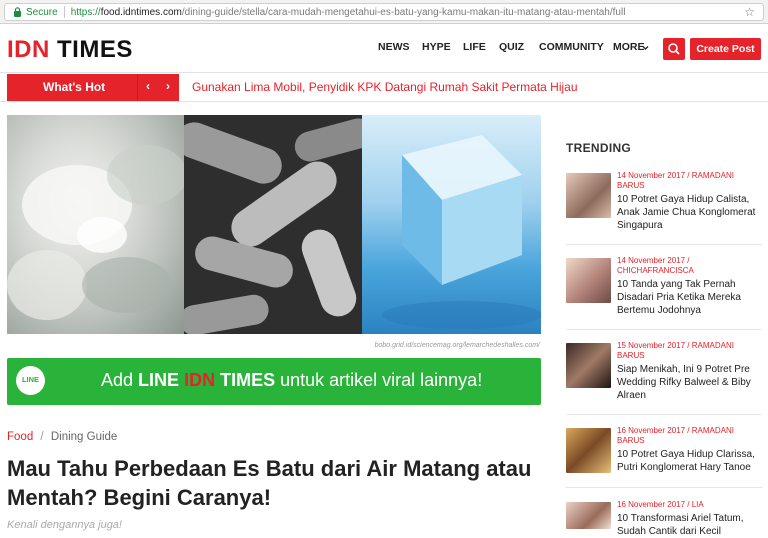  I want to click on nav-community: COMMUNITY, so click(571, 47).